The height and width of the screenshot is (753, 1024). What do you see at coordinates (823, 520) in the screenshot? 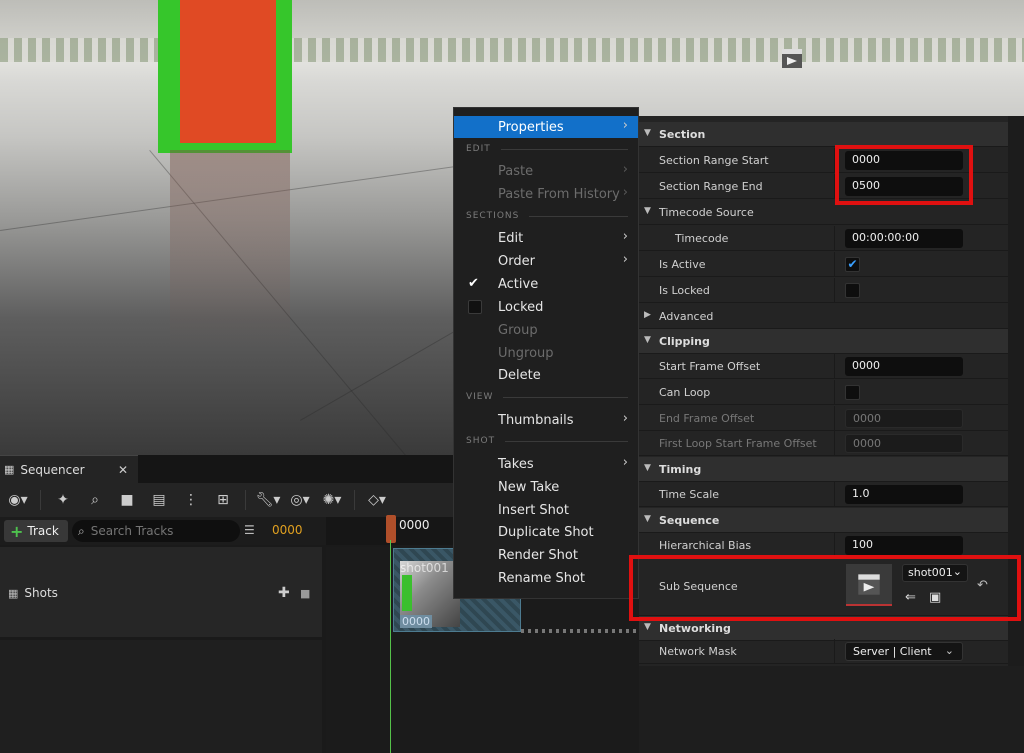
I see `category-sequence: ▼ Sequence` at bounding box center [823, 520].